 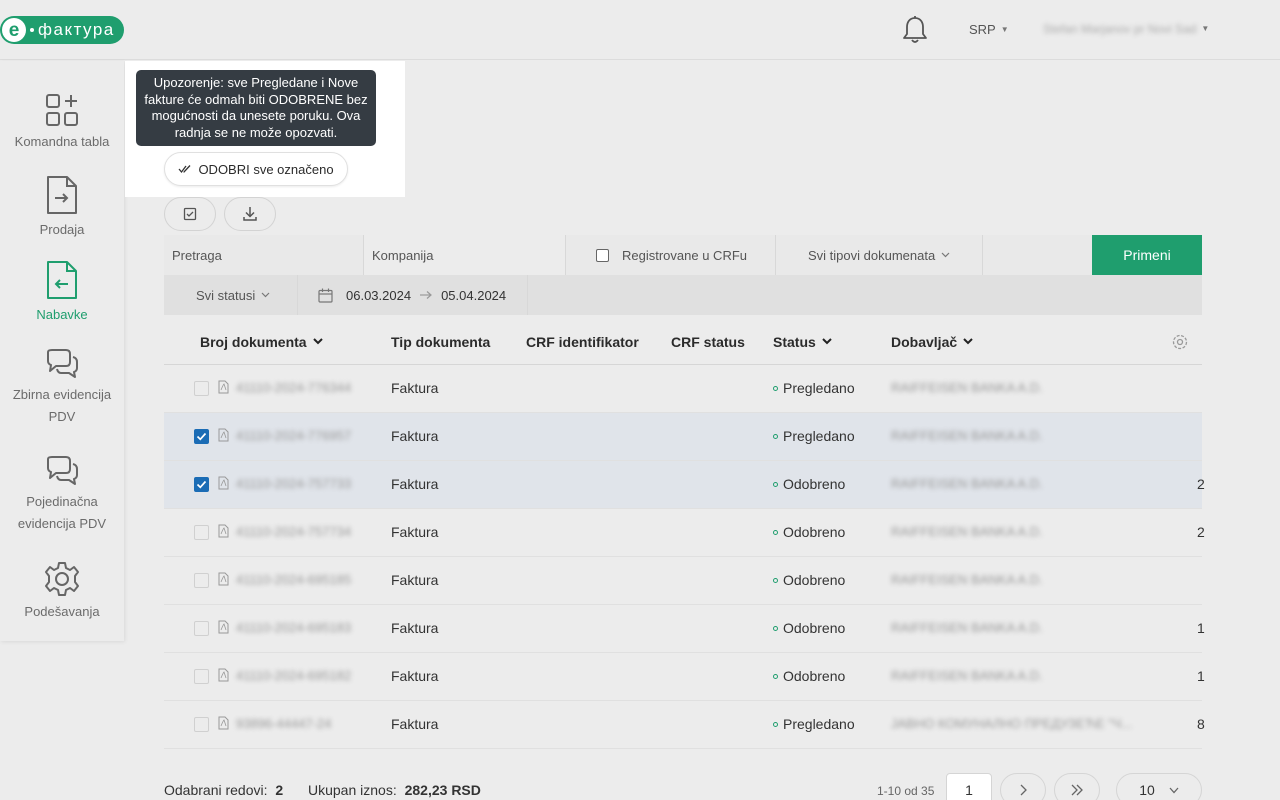 I want to click on download-button, so click(x=250, y=214).